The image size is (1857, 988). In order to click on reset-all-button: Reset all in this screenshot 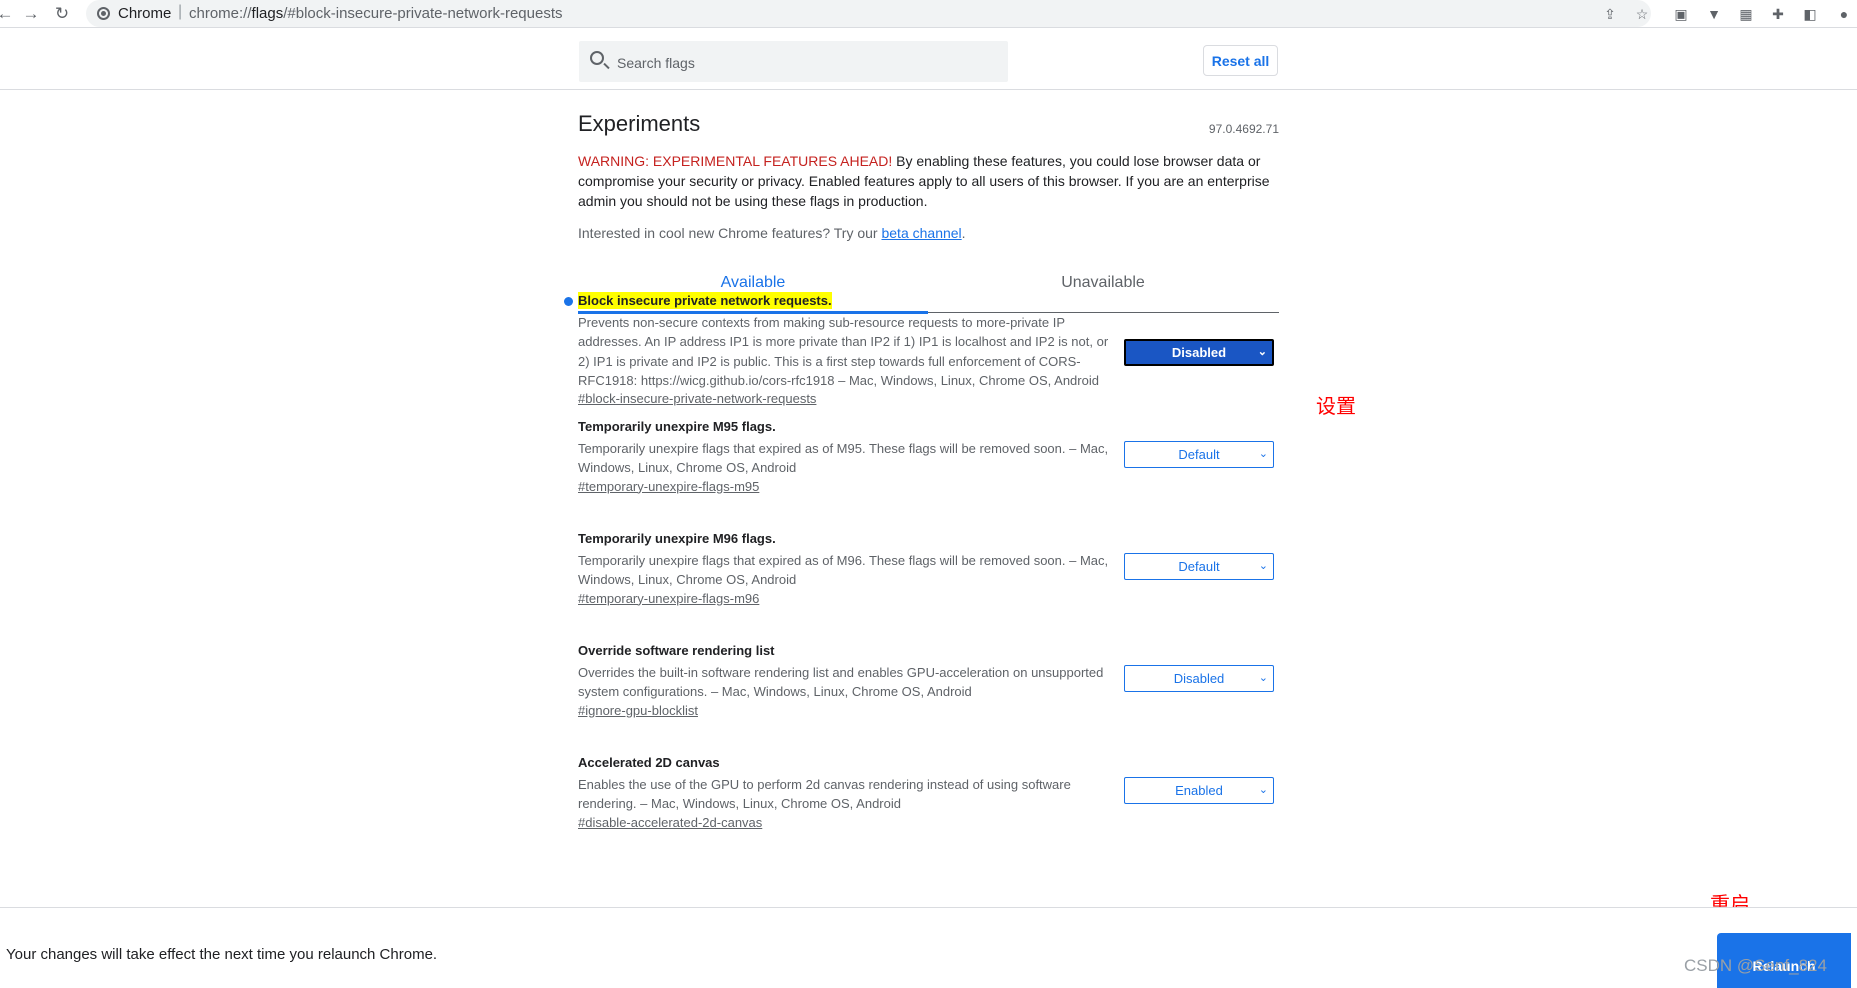, I will do `click(1240, 60)`.